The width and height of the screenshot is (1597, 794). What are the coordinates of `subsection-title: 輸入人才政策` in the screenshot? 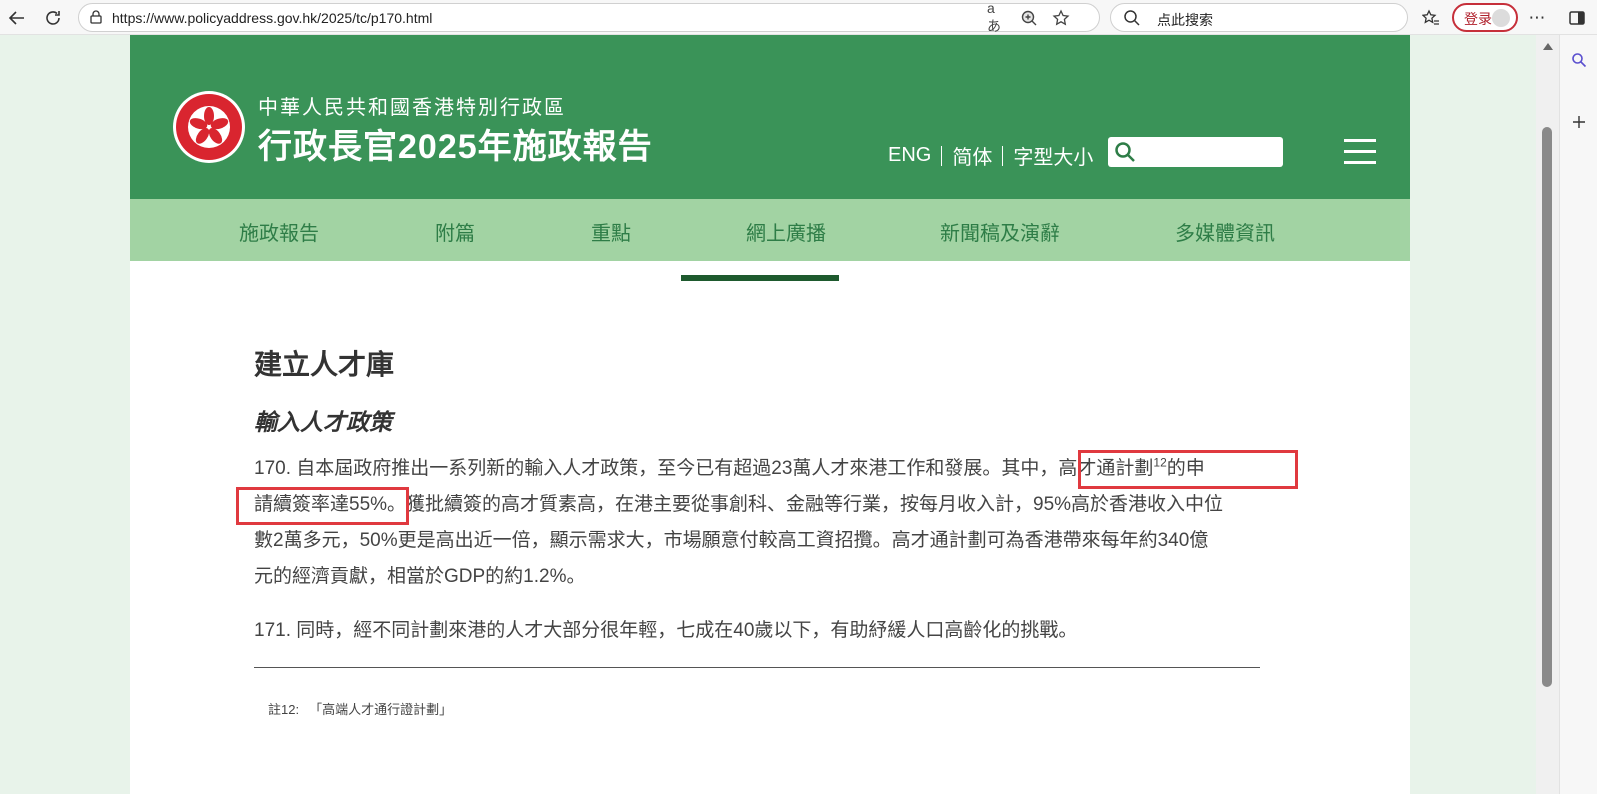 It's located at (323, 422).